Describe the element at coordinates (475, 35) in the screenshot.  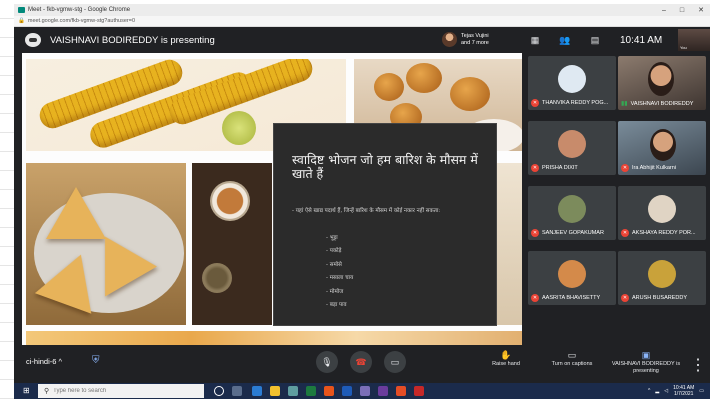
I see `pinned-name: Tejas Vujini` at that location.